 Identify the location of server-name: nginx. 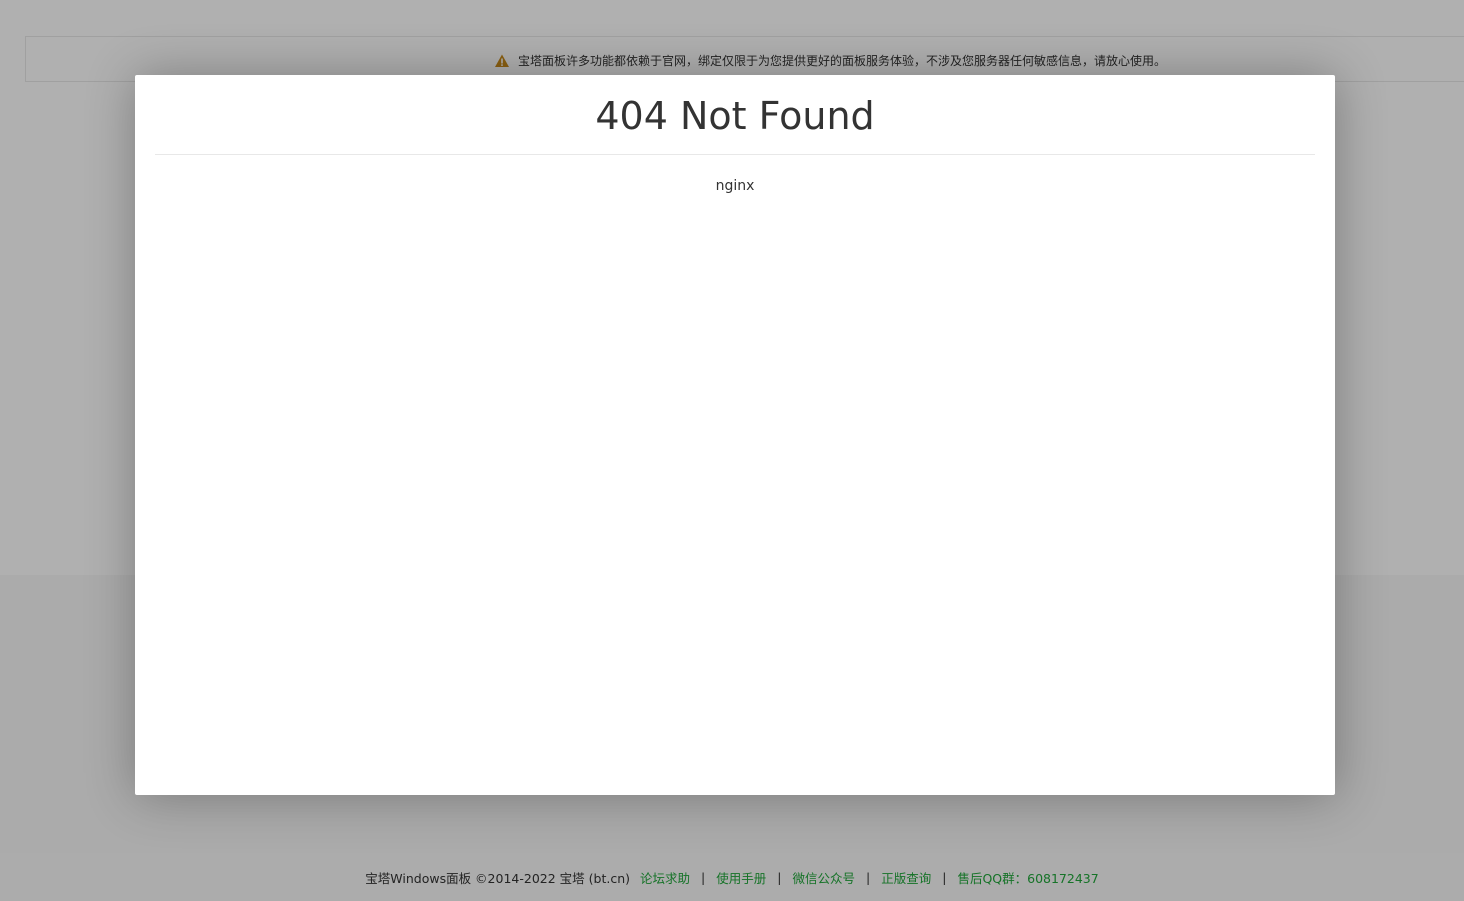
(735, 186).